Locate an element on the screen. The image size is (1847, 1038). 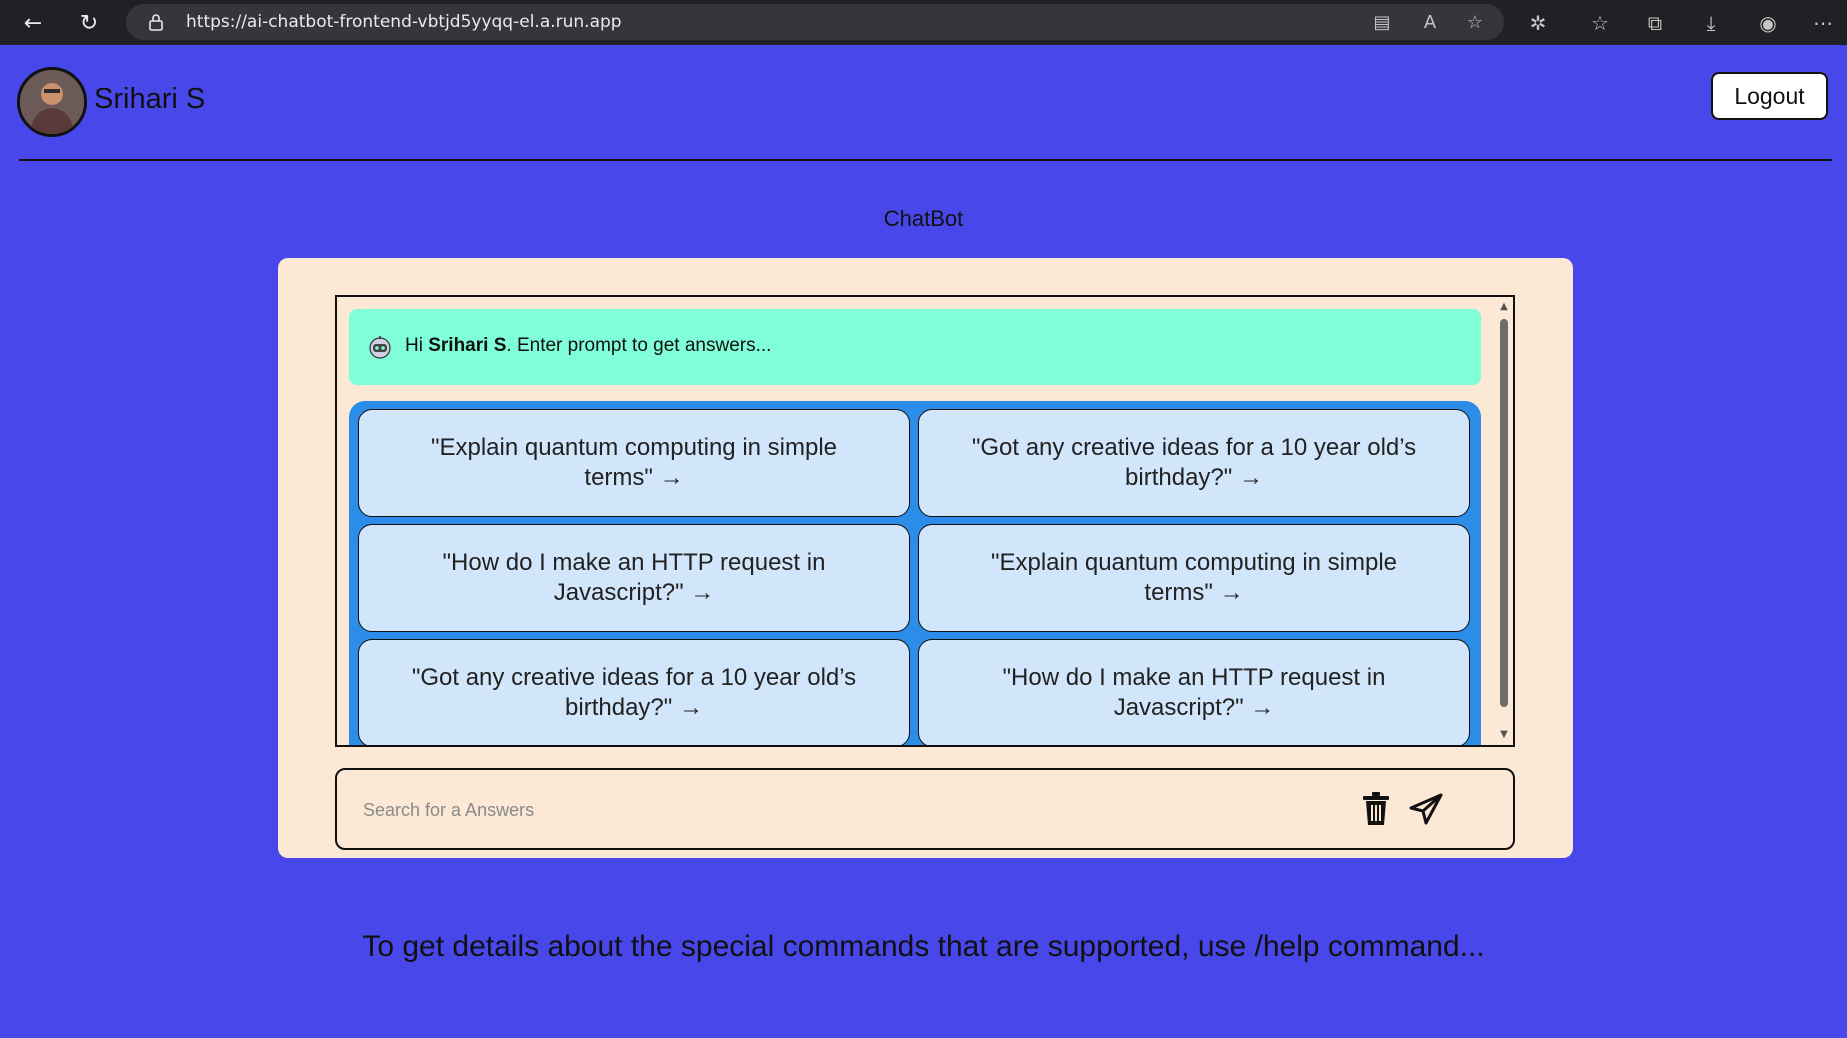
greeting-name: Srihari S is located at coordinates (467, 345).